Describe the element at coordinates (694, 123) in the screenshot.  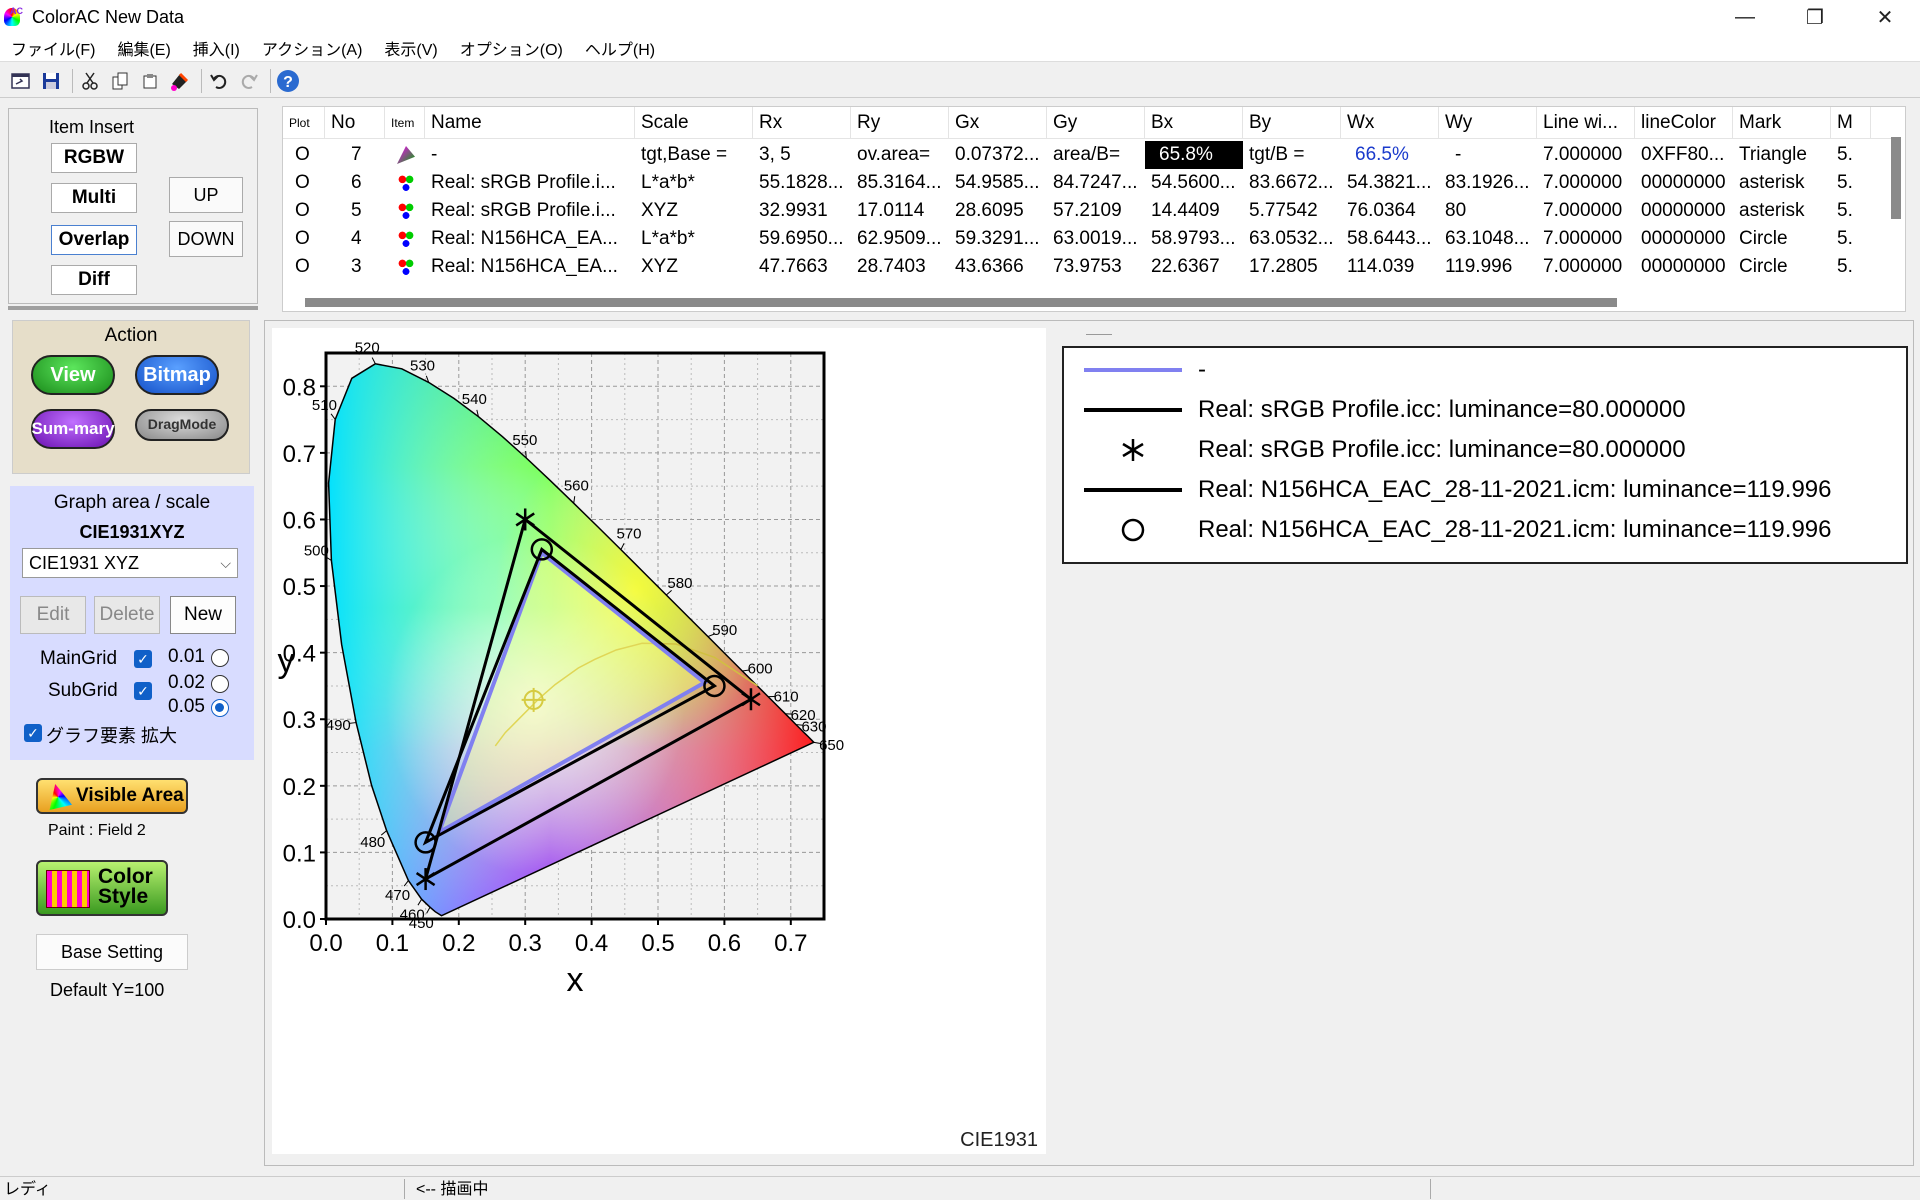
I see `col-header: Scale` at that location.